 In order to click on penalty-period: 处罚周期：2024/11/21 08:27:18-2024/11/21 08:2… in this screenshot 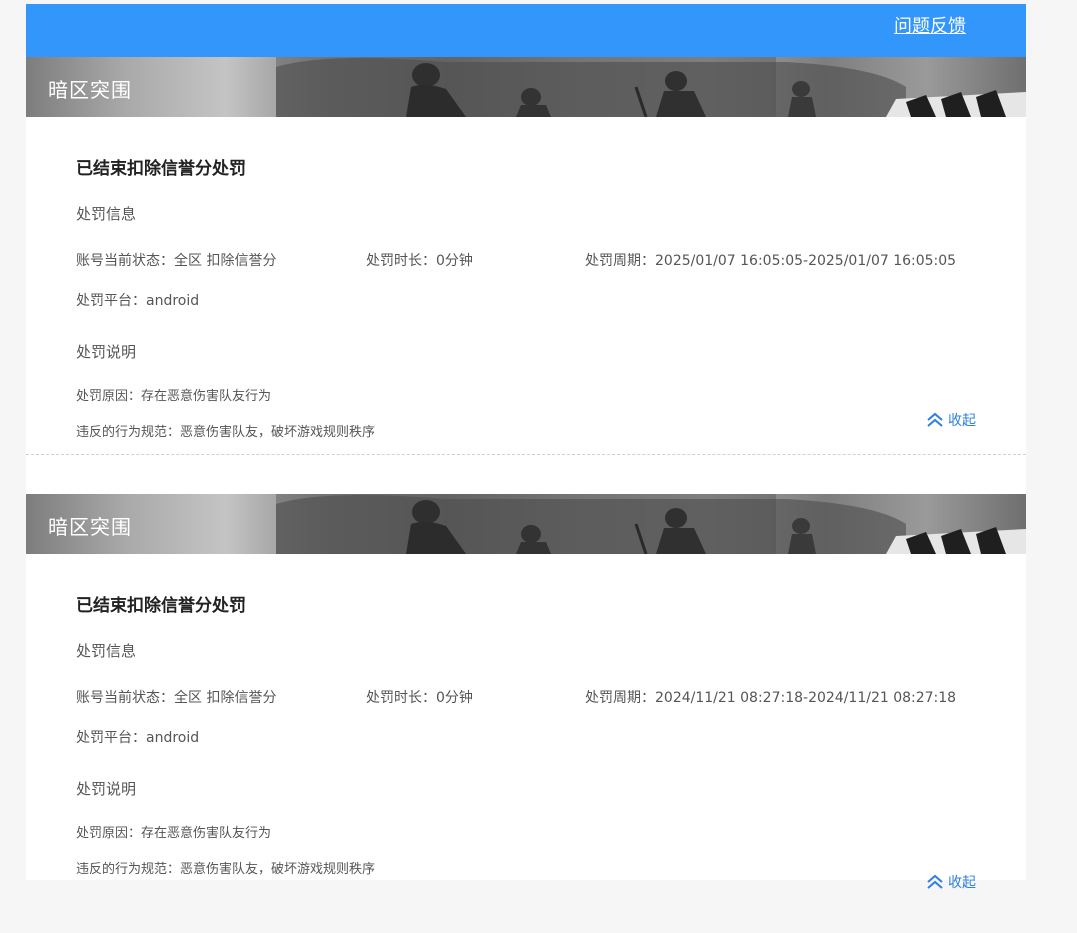, I will do `click(771, 698)`.